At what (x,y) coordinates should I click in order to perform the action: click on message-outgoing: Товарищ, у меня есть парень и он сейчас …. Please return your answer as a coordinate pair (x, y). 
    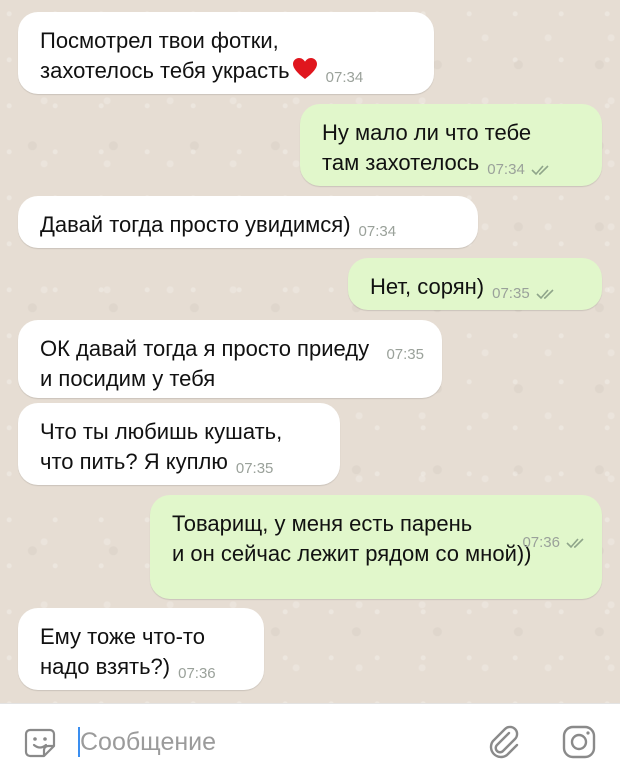
    Looking at the image, I should click on (376, 547).